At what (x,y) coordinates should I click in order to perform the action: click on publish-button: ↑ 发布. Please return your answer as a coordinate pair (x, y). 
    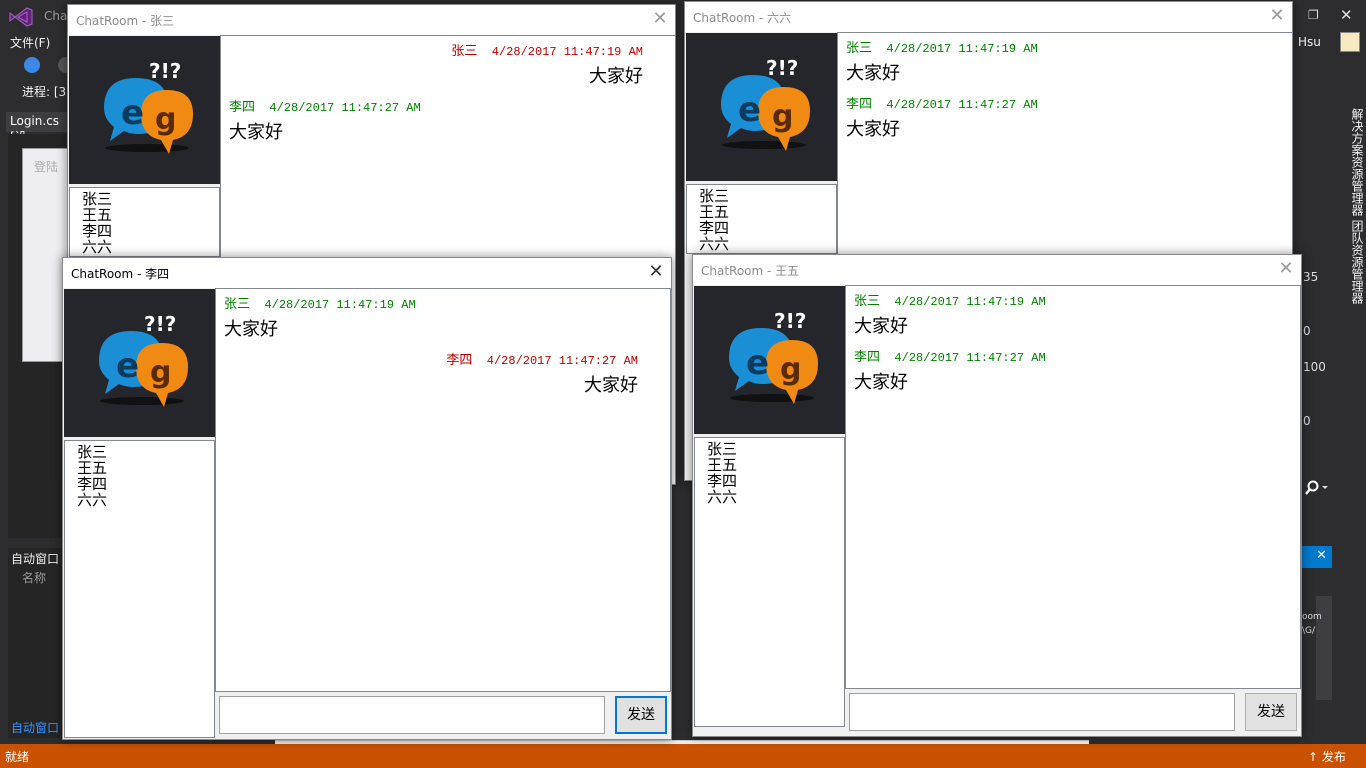
    Looking at the image, I should click on (1327, 756).